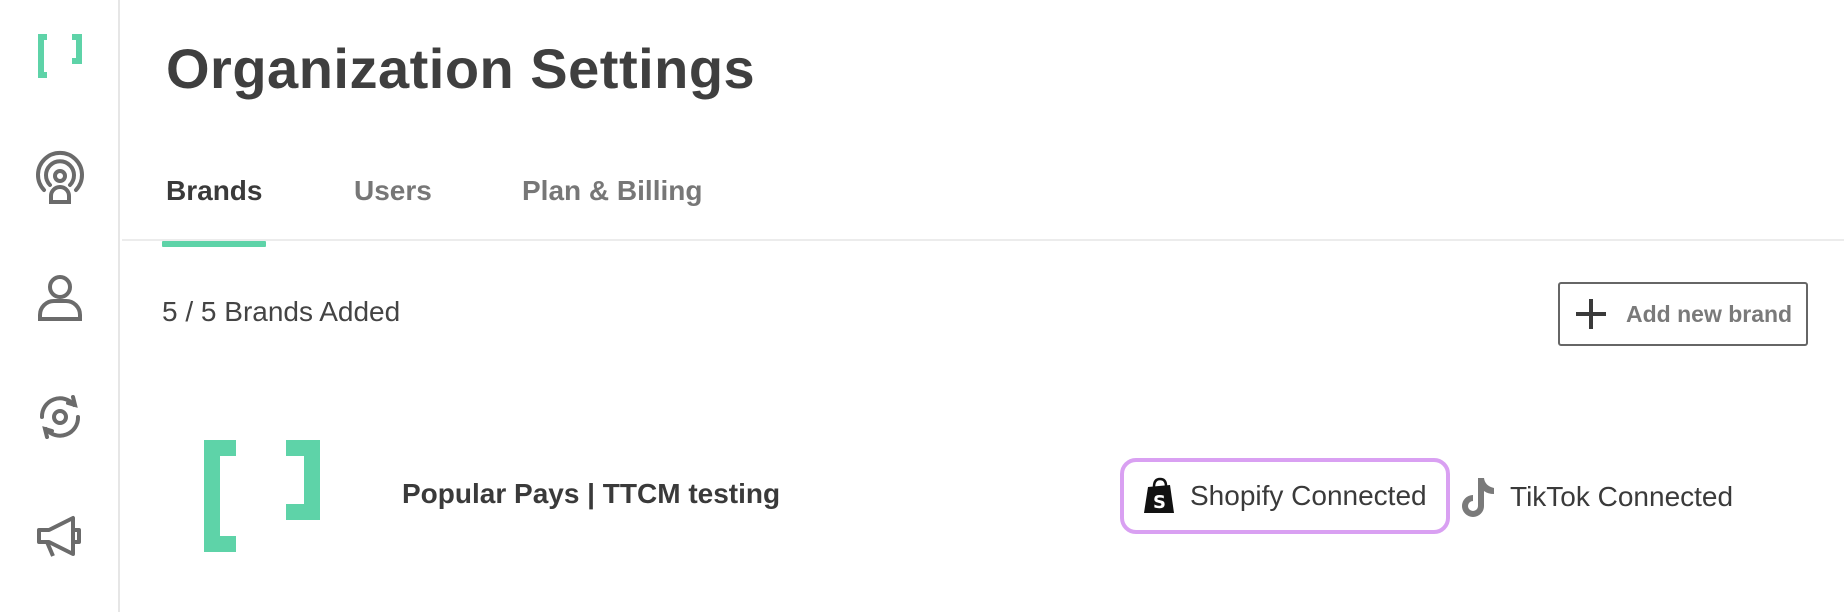 The image size is (1844, 612). Describe the element at coordinates (1478, 497) in the screenshot. I see `tiktok-icon` at that location.